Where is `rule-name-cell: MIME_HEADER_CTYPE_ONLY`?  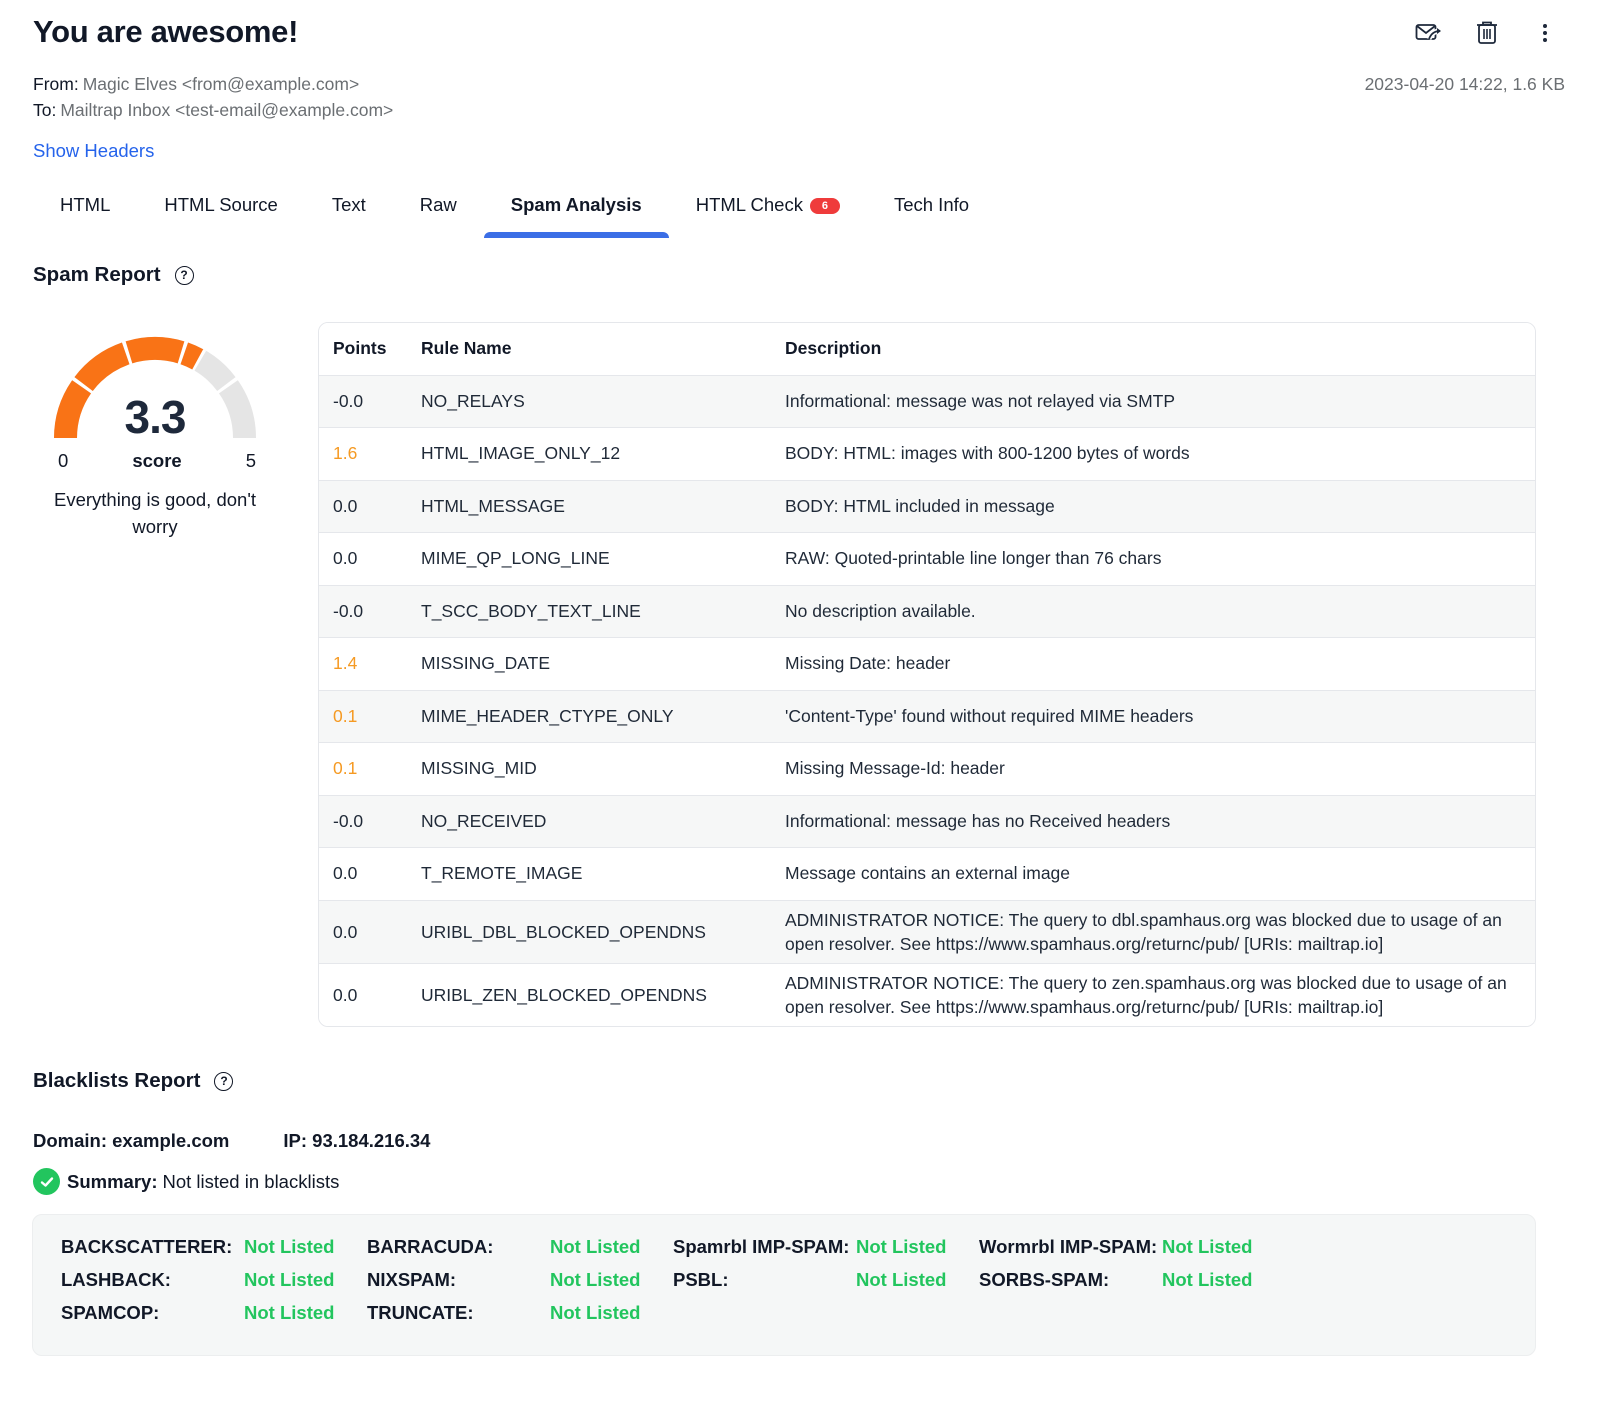 rule-name-cell: MIME_HEADER_CTYPE_ONLY is located at coordinates (589, 716).